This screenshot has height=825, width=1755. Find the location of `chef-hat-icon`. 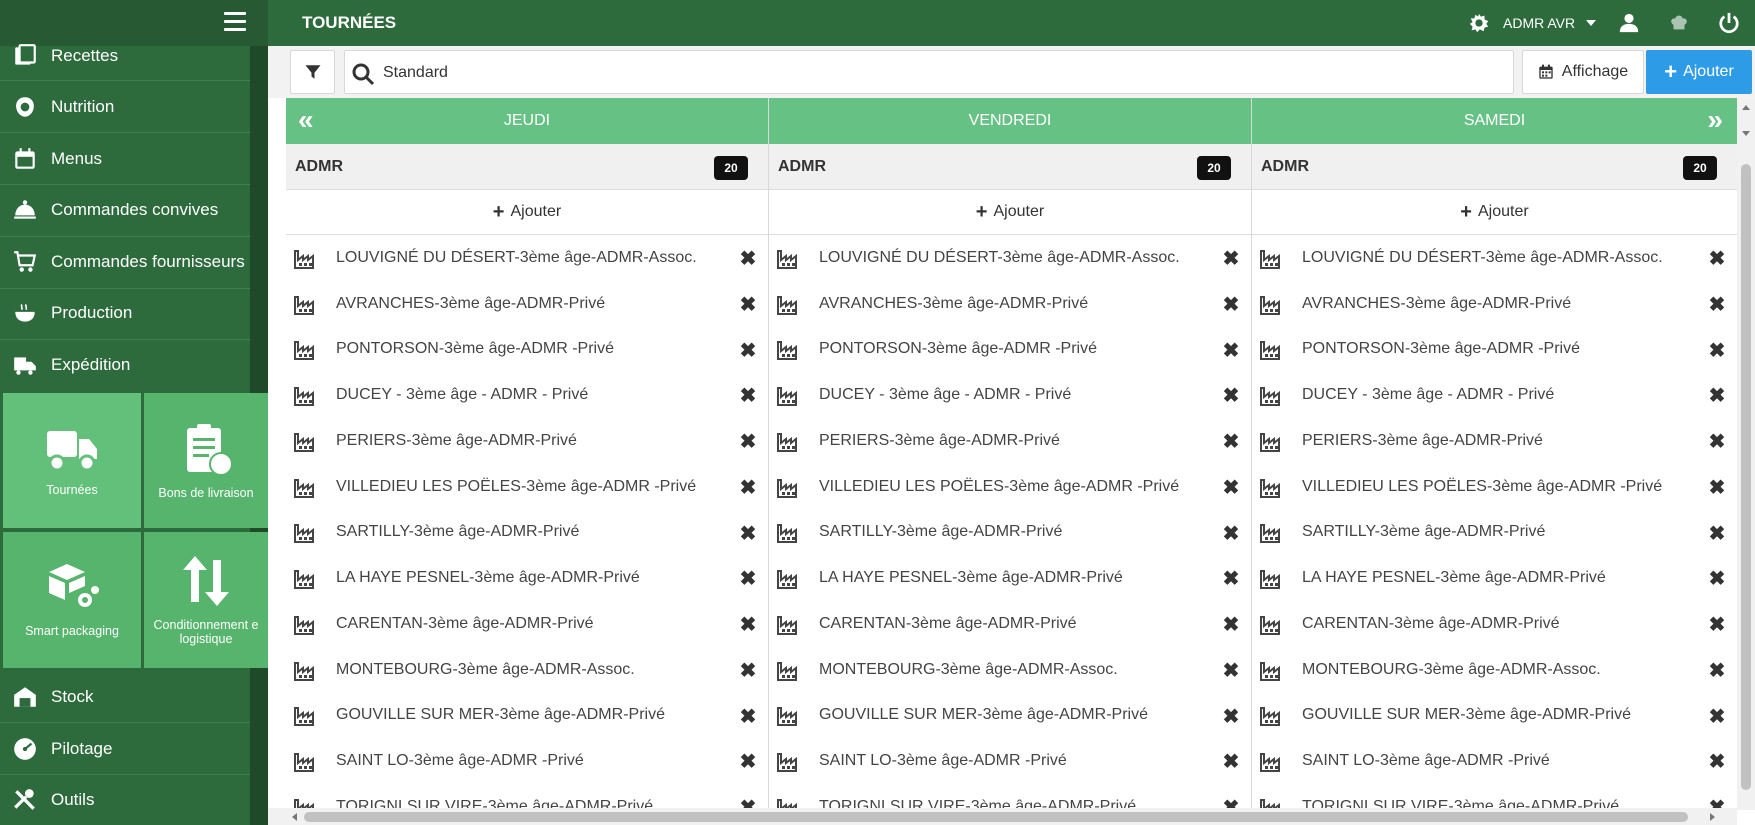

chef-hat-icon is located at coordinates (1679, 23).